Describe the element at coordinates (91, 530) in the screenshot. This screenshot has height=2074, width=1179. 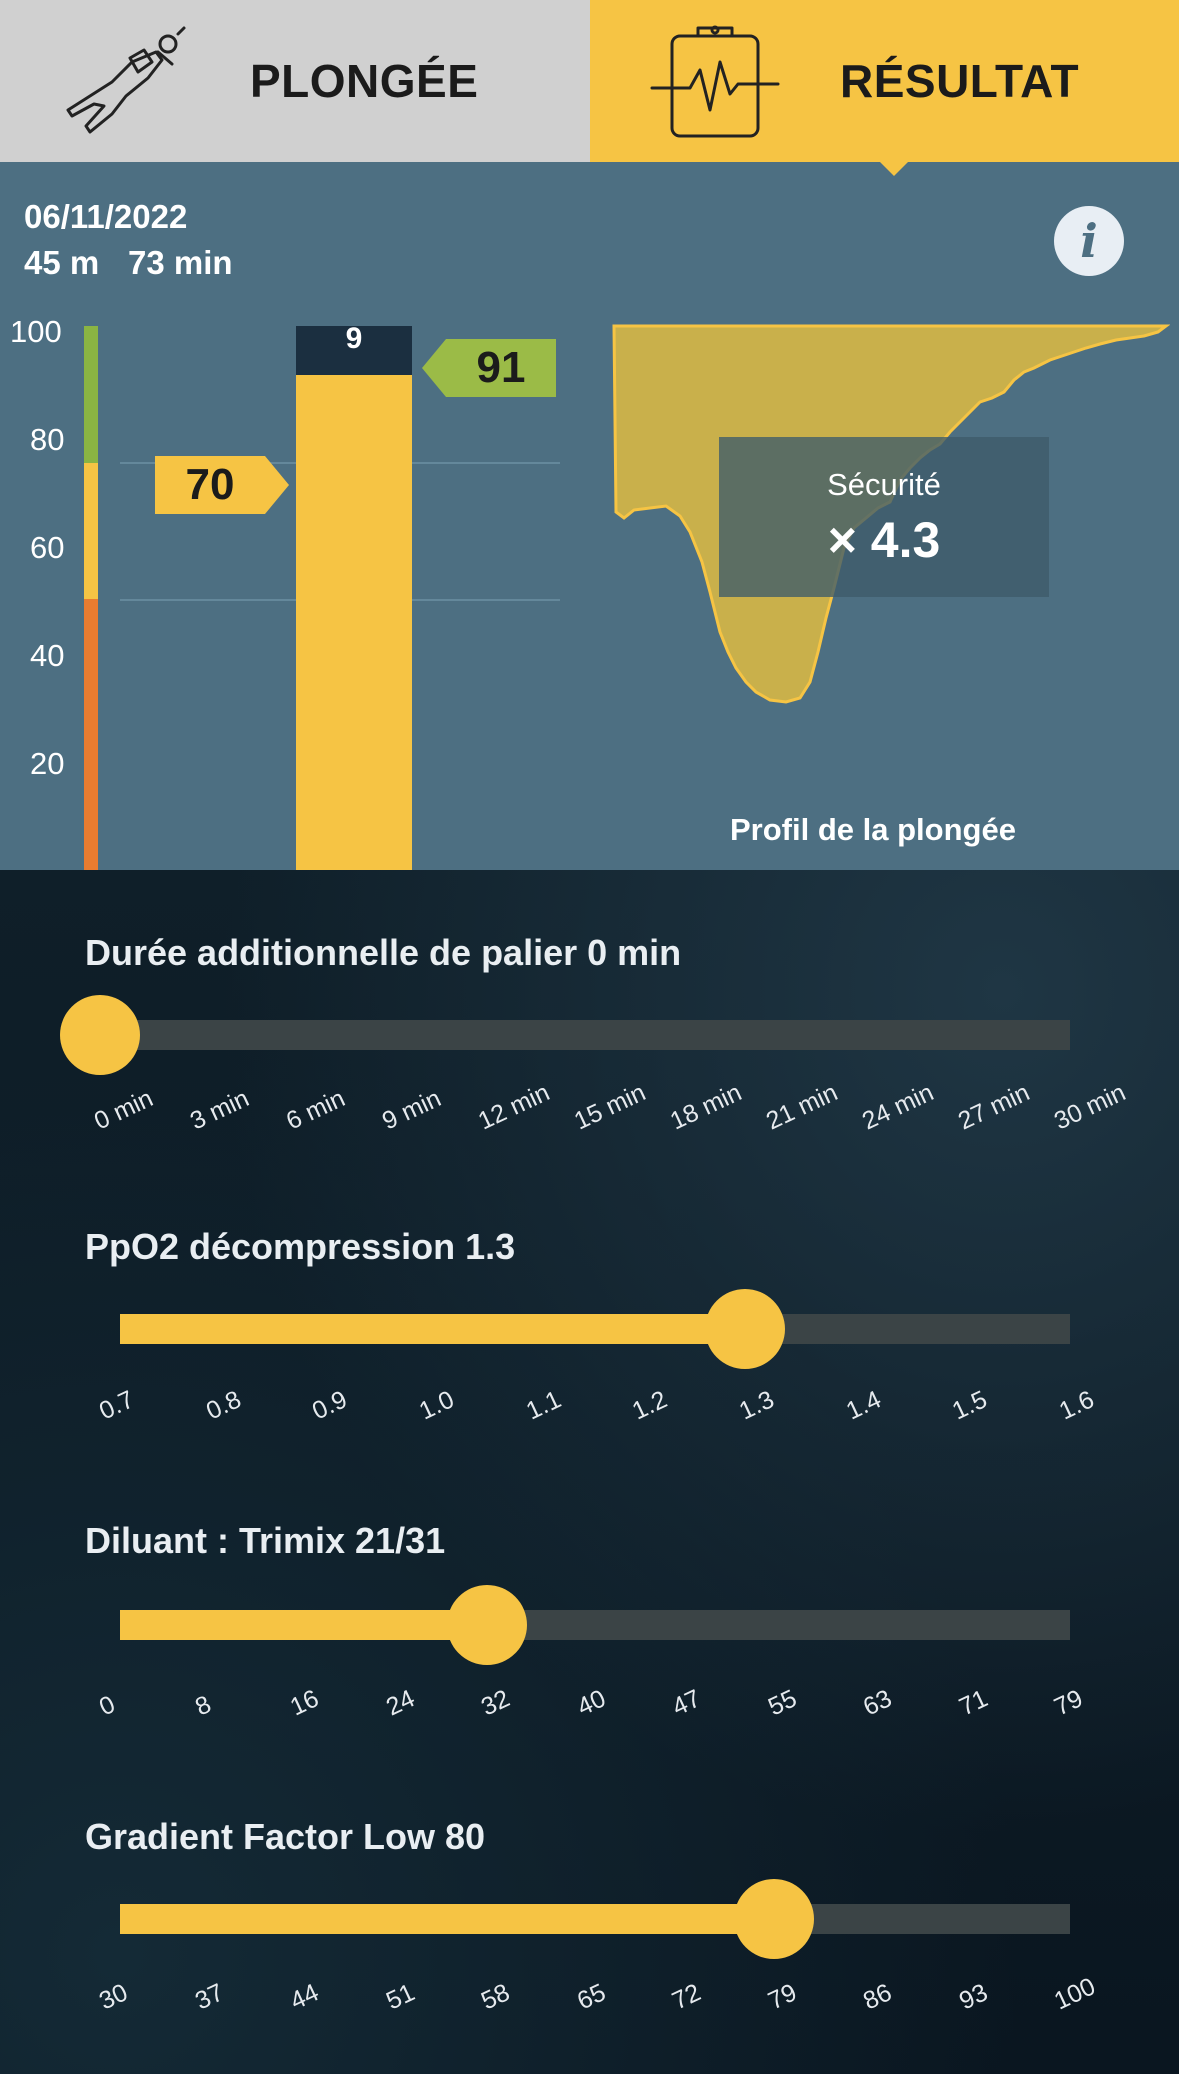
I see `scale-segment-yellow` at that location.